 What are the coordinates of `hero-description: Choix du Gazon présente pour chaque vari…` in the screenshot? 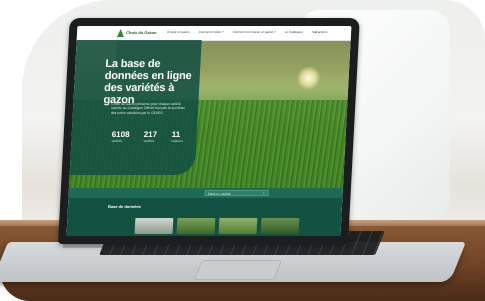 It's located at (148, 108).